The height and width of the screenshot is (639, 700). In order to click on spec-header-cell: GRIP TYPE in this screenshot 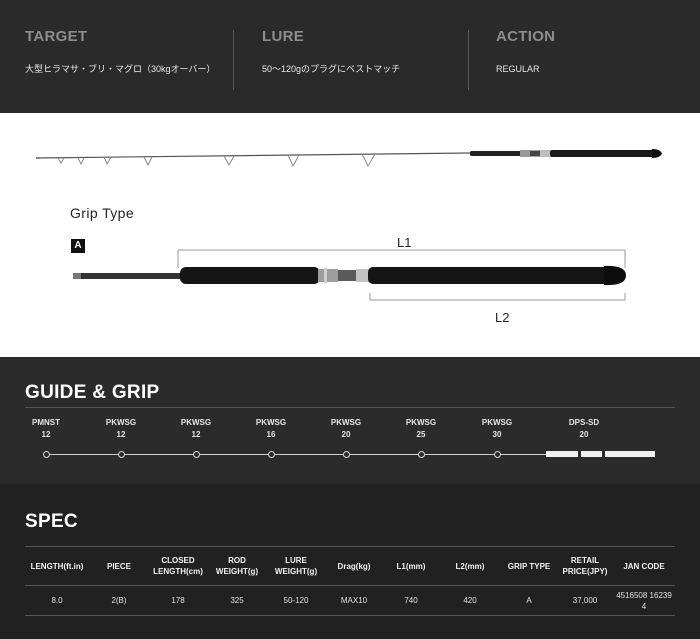, I will do `click(529, 566)`.